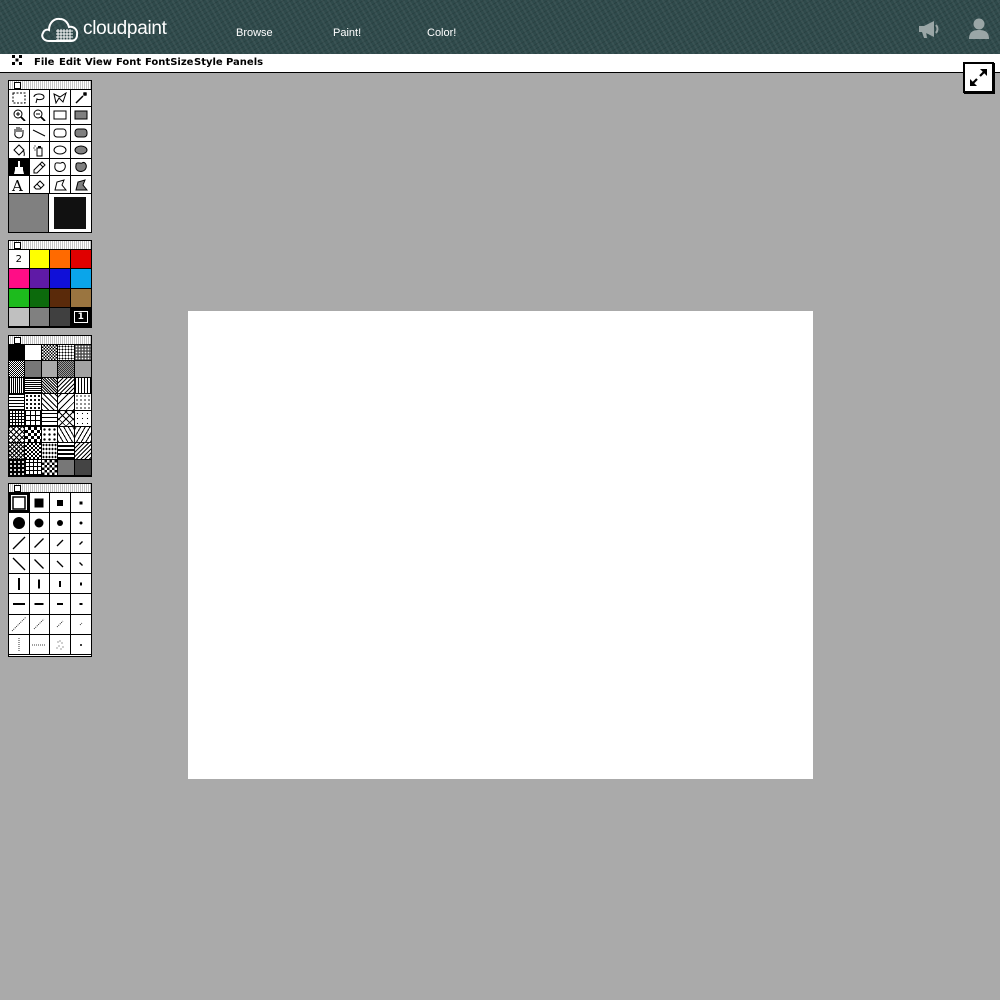 The width and height of the screenshot is (1000, 1000). I want to click on color-swatch: 1, so click(80, 317).